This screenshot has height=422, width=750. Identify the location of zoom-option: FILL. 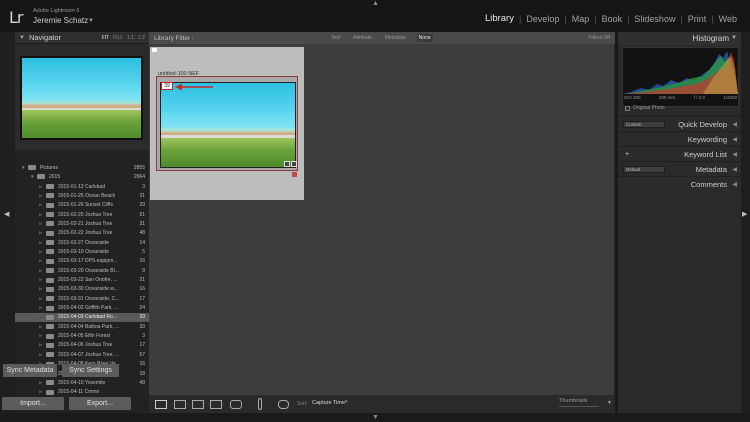
(118, 38).